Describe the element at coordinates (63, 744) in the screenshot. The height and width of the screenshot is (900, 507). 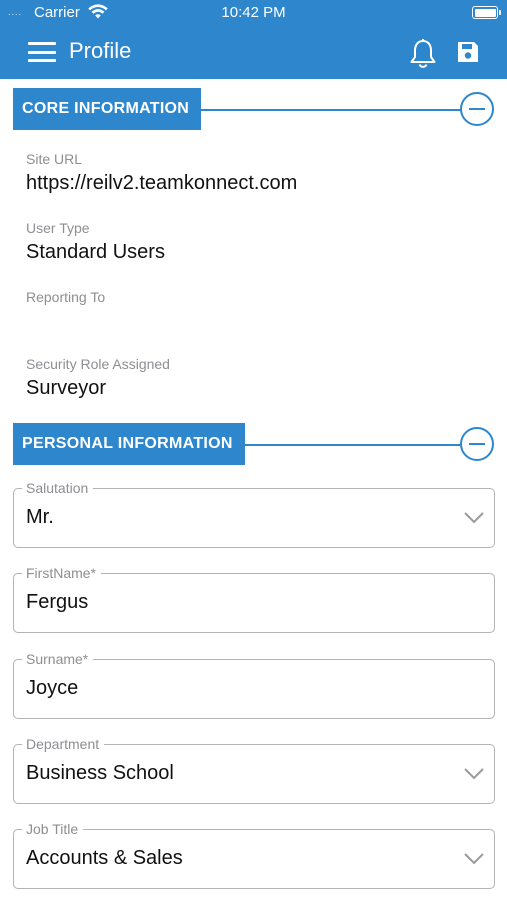
I see `department-label: Department` at that location.